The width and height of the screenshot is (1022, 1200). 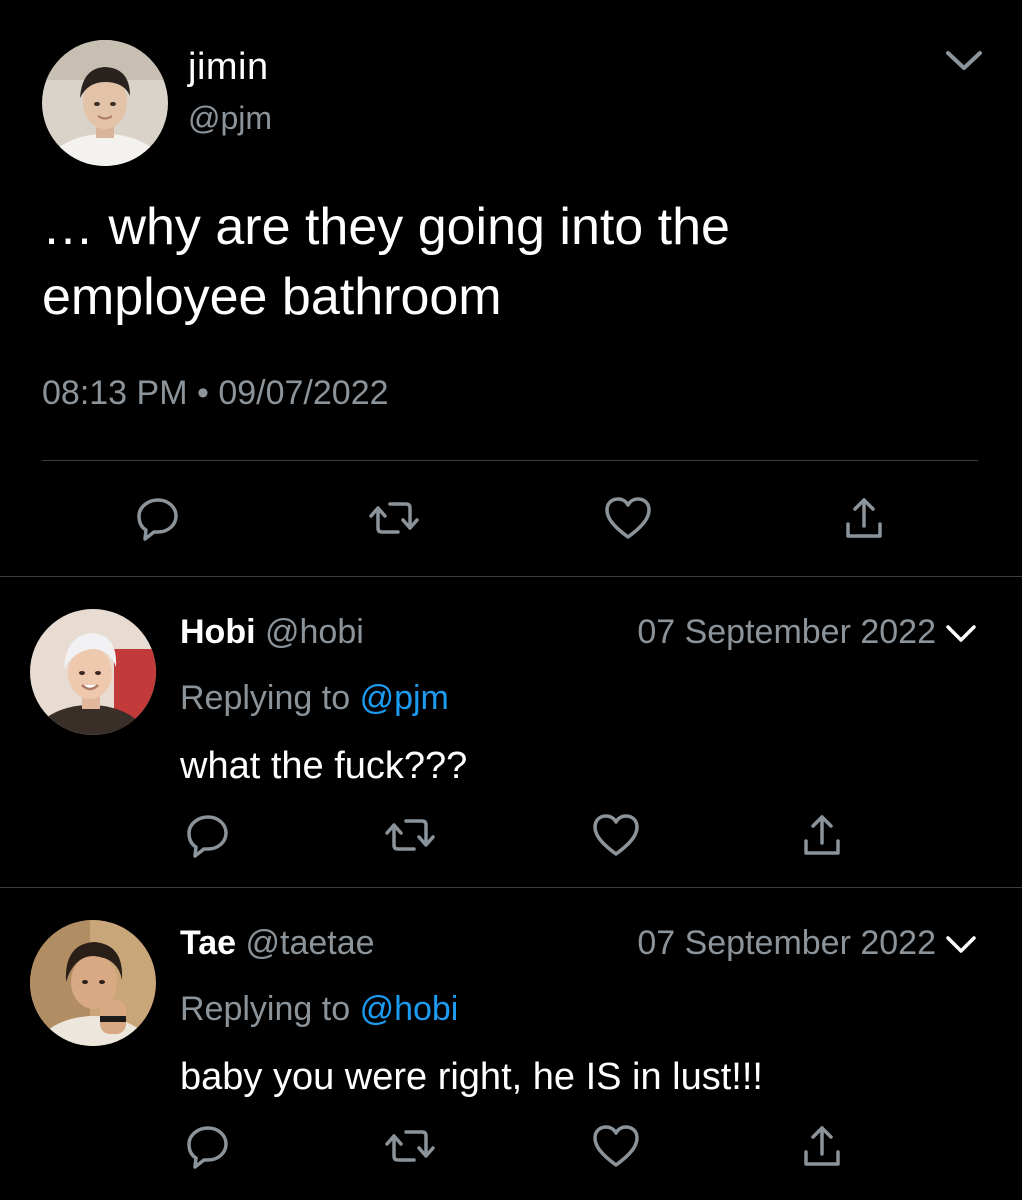 I want to click on display-name: Hobi, so click(x=218, y=632).